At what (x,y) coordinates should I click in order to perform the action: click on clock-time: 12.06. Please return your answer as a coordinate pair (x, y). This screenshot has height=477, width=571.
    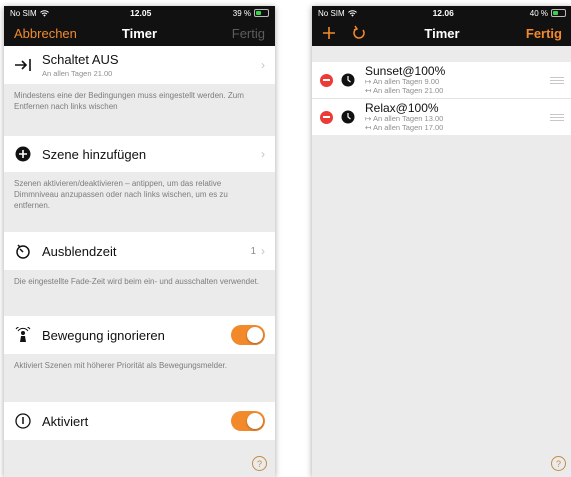
    Looking at the image, I should click on (443, 13).